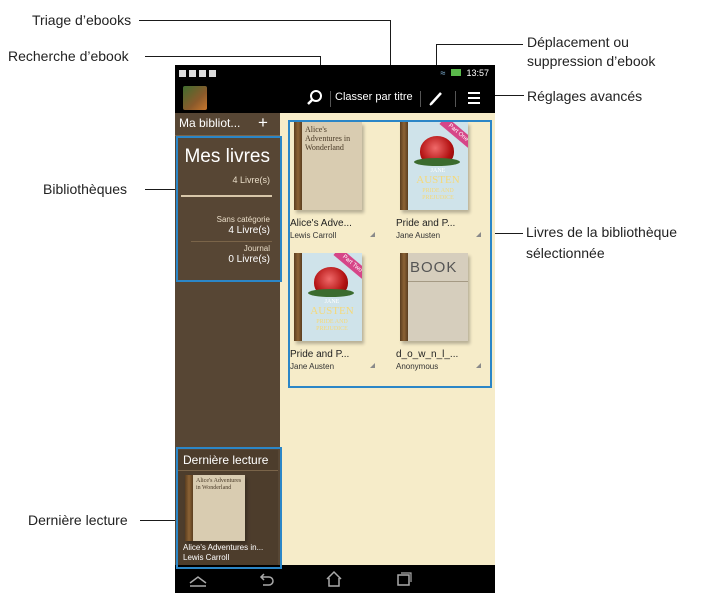  What do you see at coordinates (390, 254) in the screenshot?
I see `highlight-books` at bounding box center [390, 254].